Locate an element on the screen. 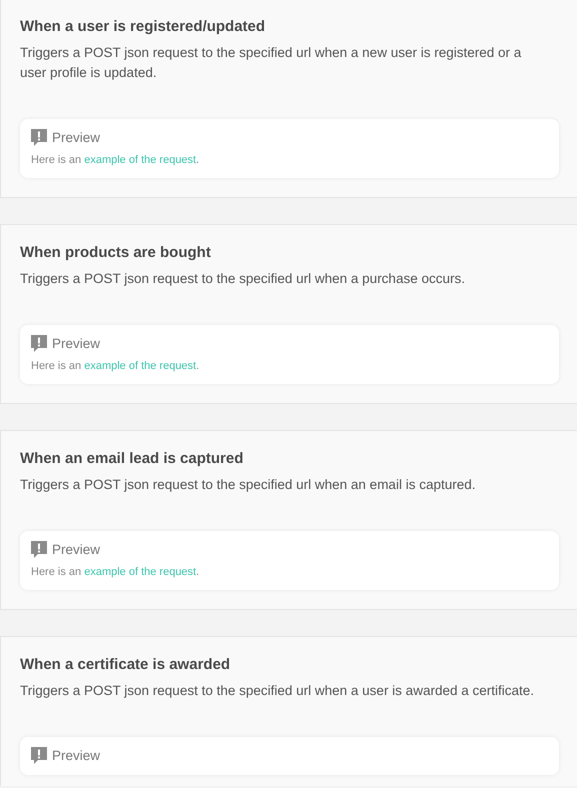  section-description: Triggers a POST json request to the specified url when an email is captured. is located at coordinates (248, 485).